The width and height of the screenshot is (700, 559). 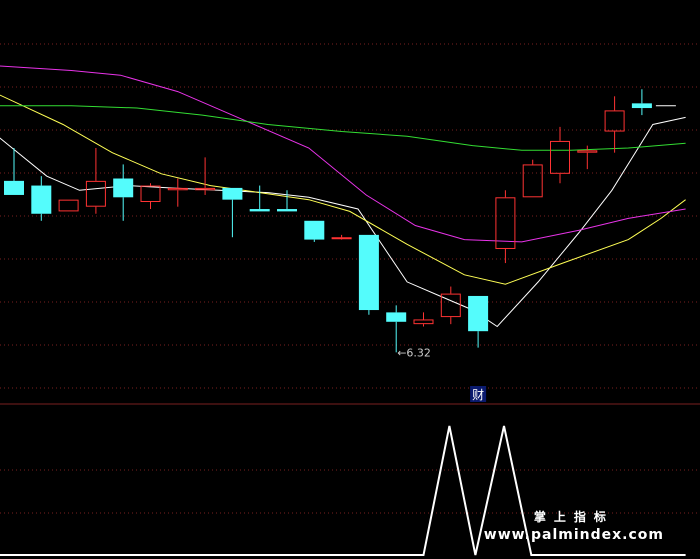 What do you see at coordinates (573, 517) in the screenshot?
I see `watermark-brand: 掌上指标` at bounding box center [573, 517].